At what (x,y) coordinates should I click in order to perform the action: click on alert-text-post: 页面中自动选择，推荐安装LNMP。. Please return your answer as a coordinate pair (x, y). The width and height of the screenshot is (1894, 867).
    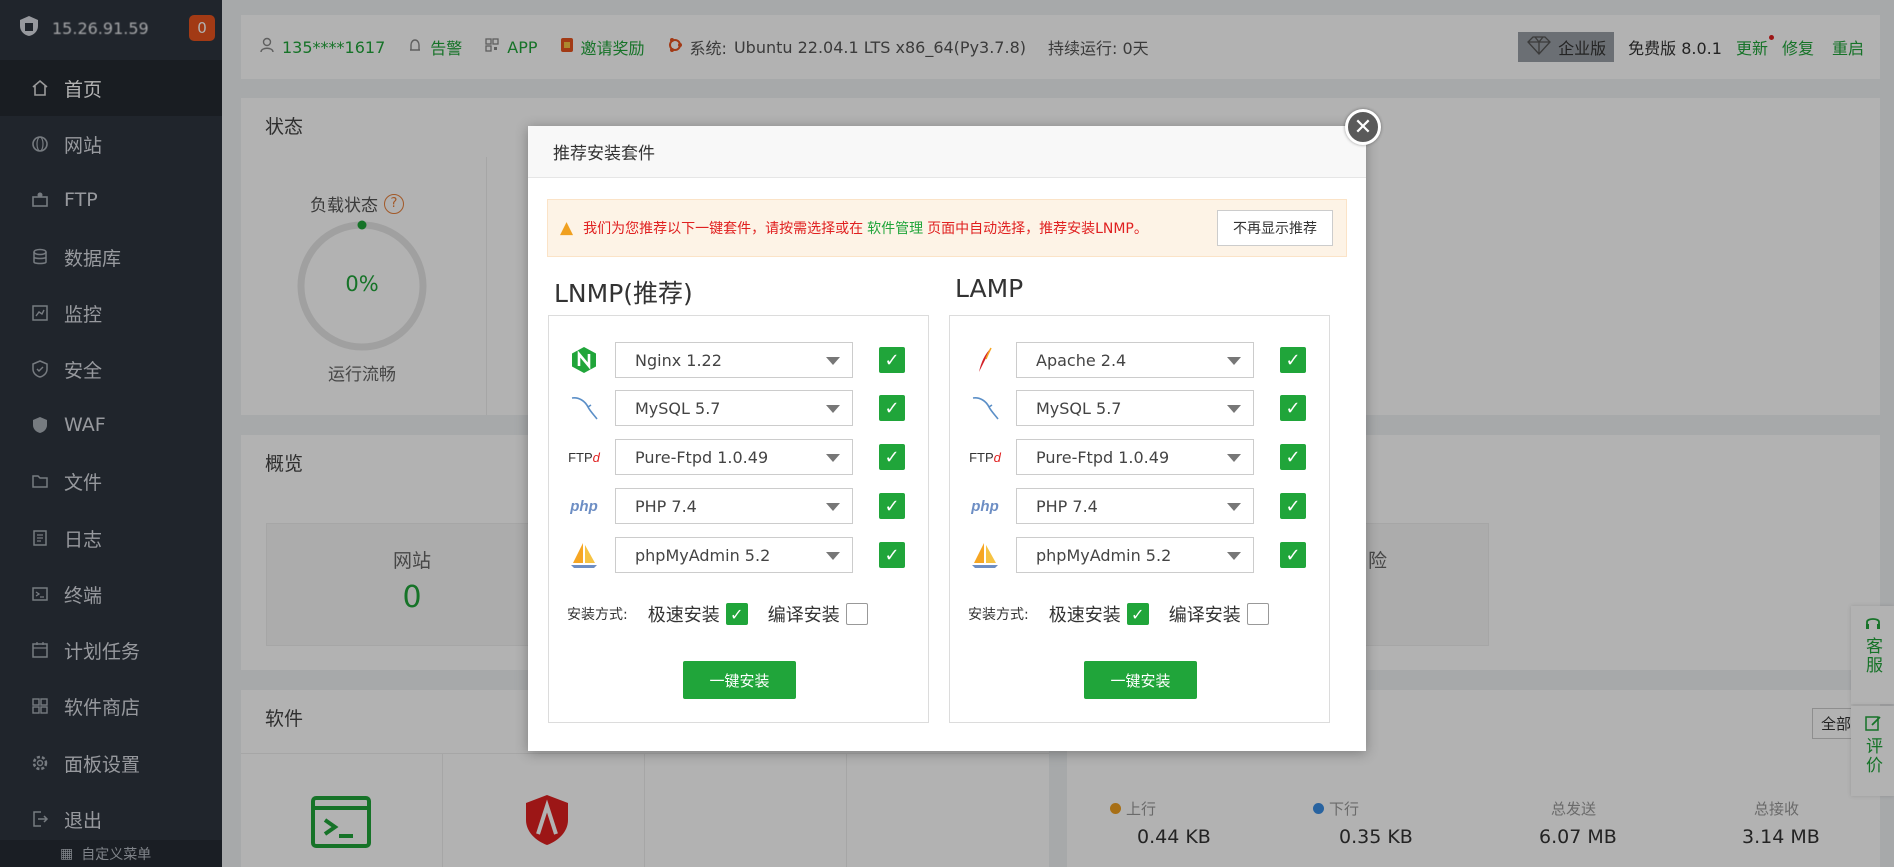
    Looking at the image, I should click on (1037, 229).